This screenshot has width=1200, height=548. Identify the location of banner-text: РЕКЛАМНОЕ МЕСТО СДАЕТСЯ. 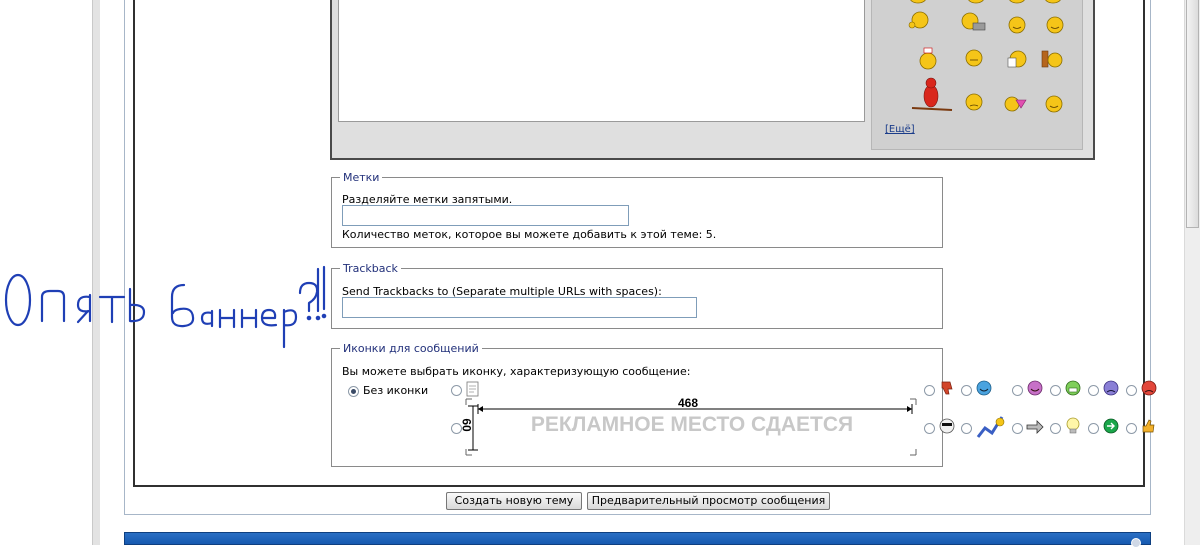
(692, 424).